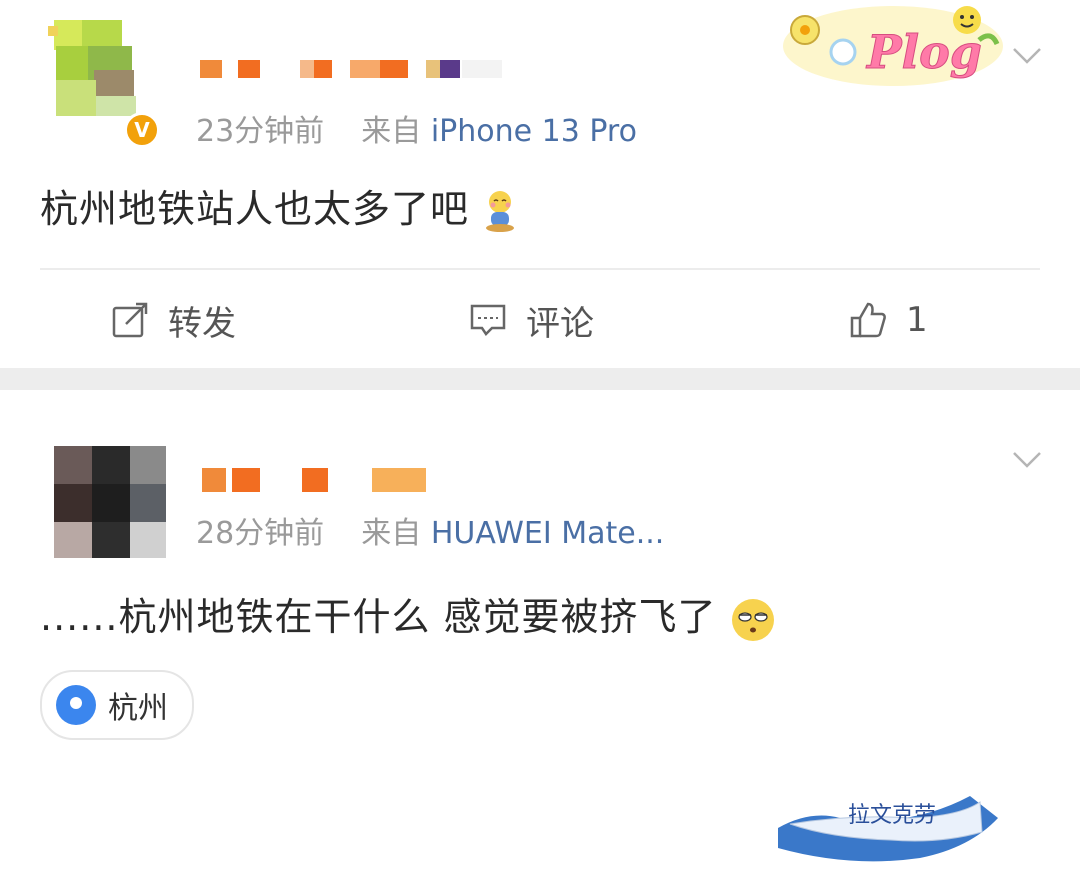 The width and height of the screenshot is (1080, 873). Describe the element at coordinates (560, 323) in the screenshot. I see `comment-label: 评论` at that location.